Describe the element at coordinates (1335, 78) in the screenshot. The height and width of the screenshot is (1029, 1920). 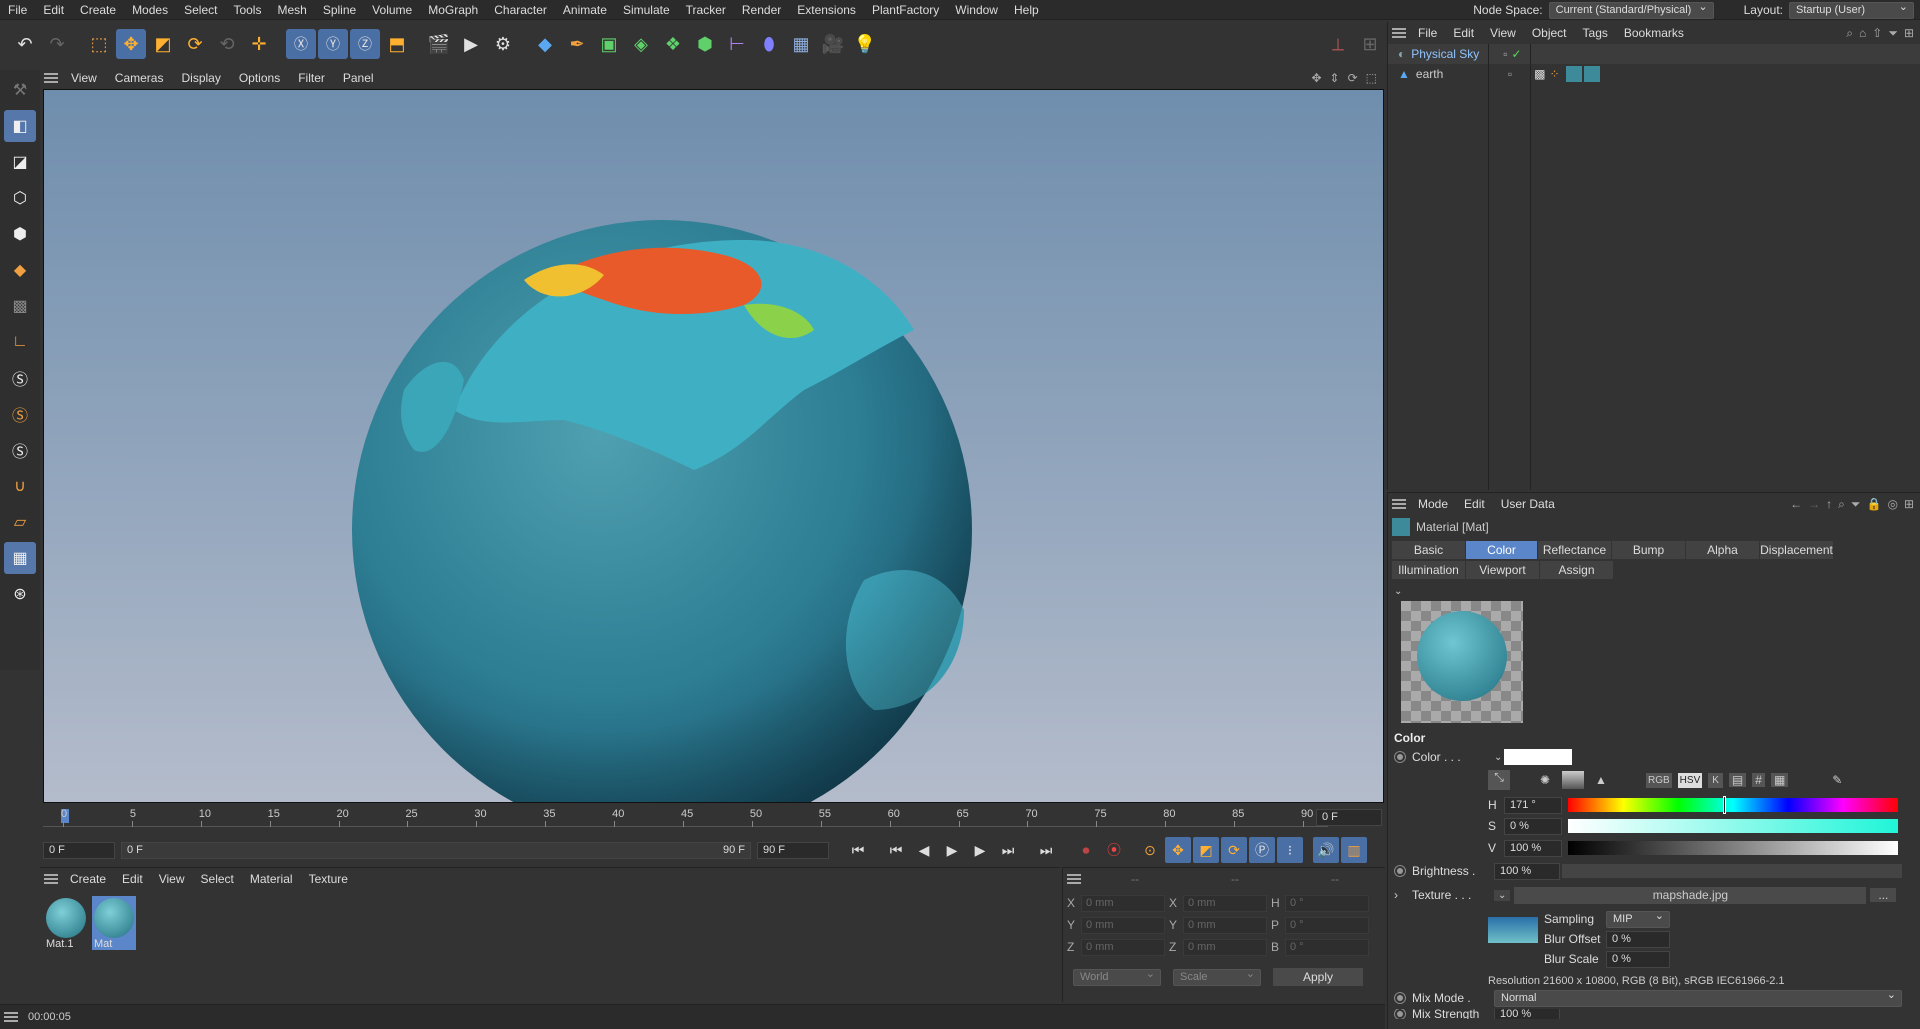
I see `zoom-icon: ⇕` at that location.